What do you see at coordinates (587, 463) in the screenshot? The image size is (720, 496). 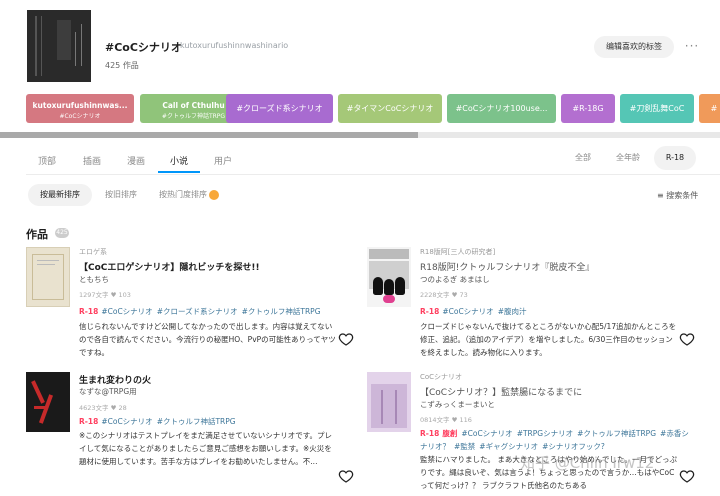 I see `watermark-text: 知乎 @Chiin Irw12` at bounding box center [587, 463].